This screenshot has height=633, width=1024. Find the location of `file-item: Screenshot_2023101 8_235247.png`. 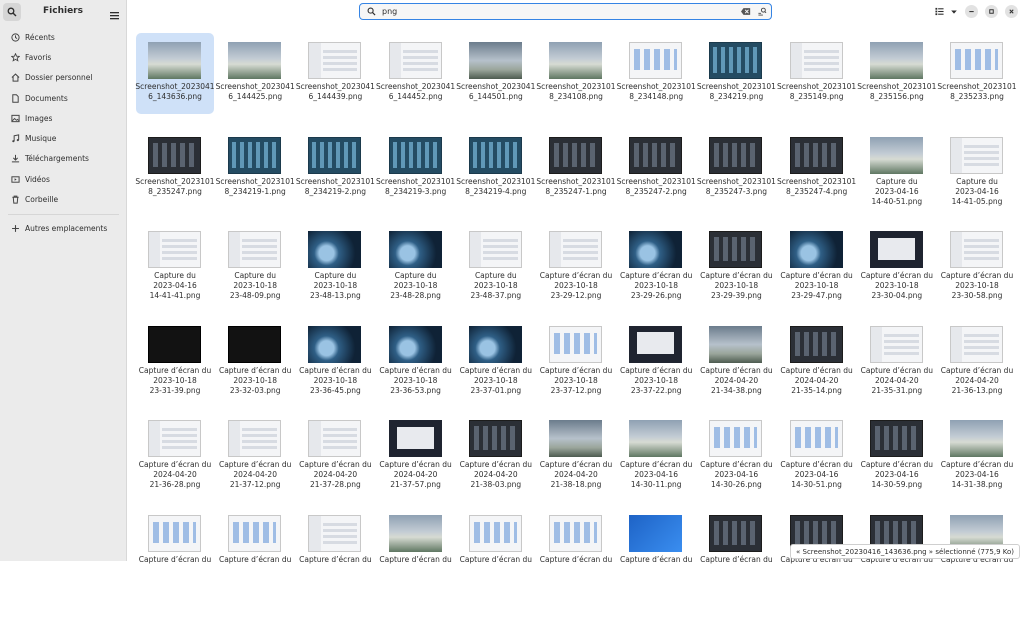

file-item: Screenshot_2023101 8_235247.png is located at coordinates (175, 174).